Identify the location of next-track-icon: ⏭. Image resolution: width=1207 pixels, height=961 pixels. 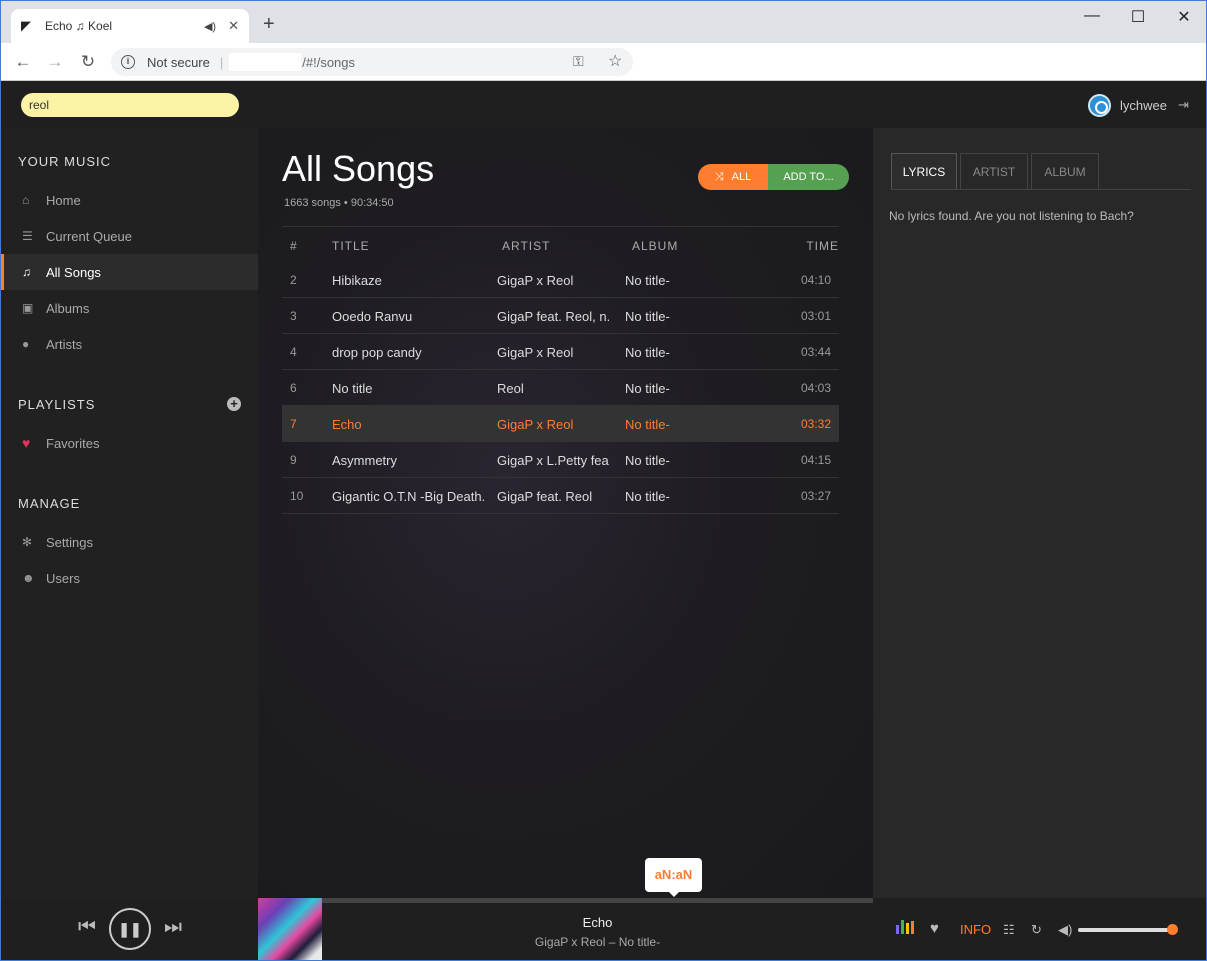
(173, 927).